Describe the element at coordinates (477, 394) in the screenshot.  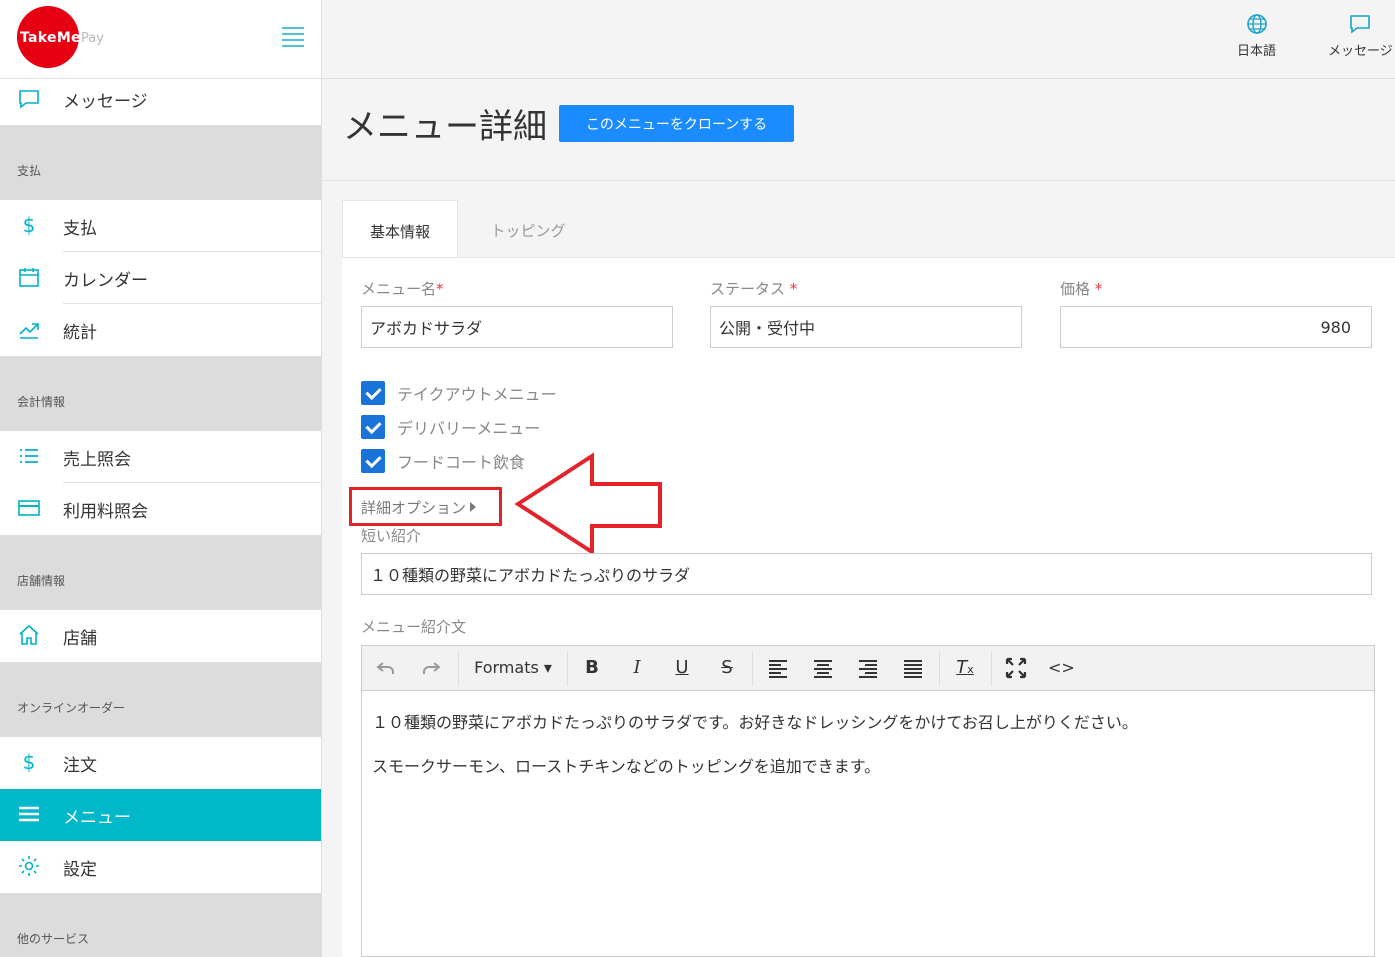
I see `checkbox-label: テイクアウトメニュー` at that location.